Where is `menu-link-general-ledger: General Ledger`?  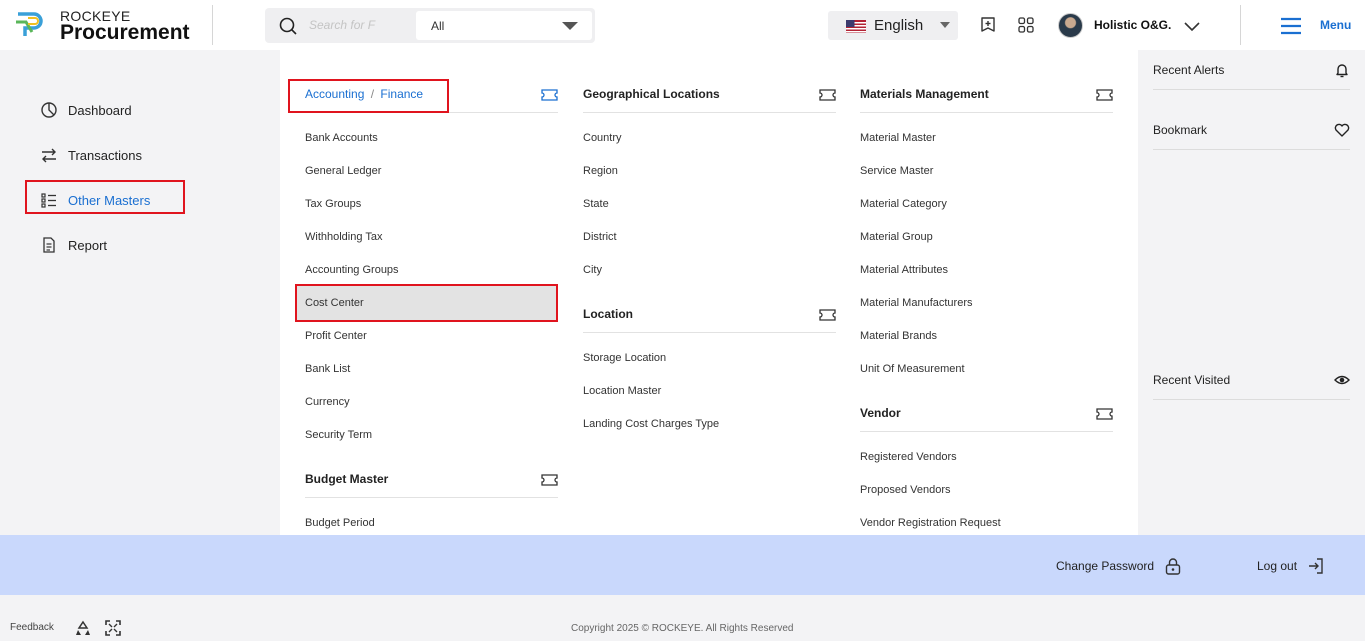
menu-link-general-ledger: General Ledger is located at coordinates (343, 171).